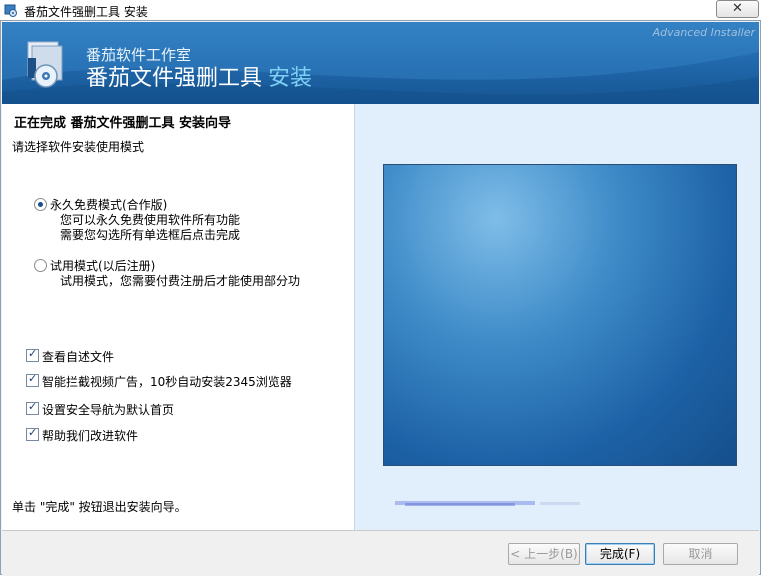 This screenshot has width=763, height=577. What do you see at coordinates (86, 12) in the screenshot?
I see `window-title: 番茄文件强删工具 安装` at bounding box center [86, 12].